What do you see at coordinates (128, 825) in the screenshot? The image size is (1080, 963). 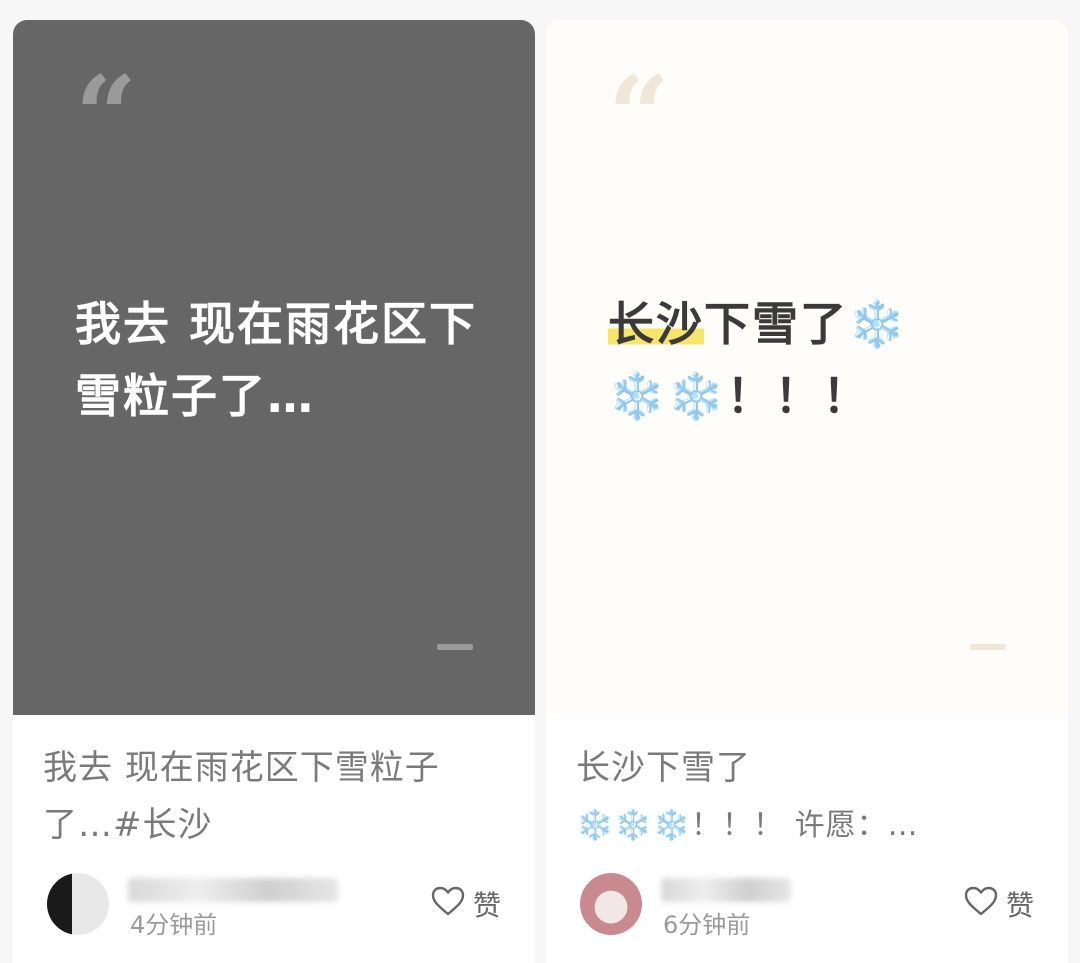 I see `caption-line: 了…#长沙` at bounding box center [128, 825].